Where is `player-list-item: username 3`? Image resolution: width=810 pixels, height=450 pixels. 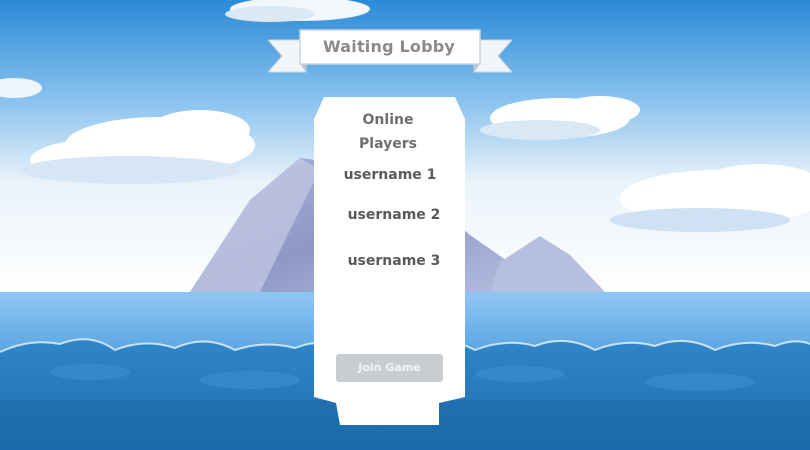
player-list-item: username 3 is located at coordinates (394, 261).